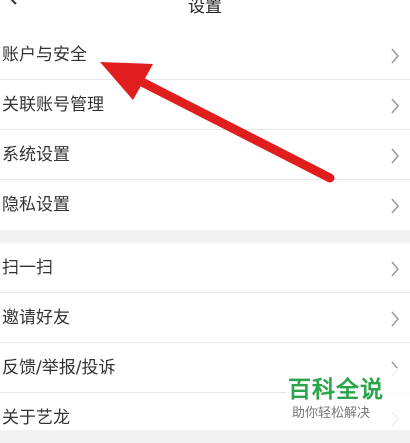  What do you see at coordinates (27, 268) in the screenshot?
I see `menu-item-label: 扫一扫` at bounding box center [27, 268].